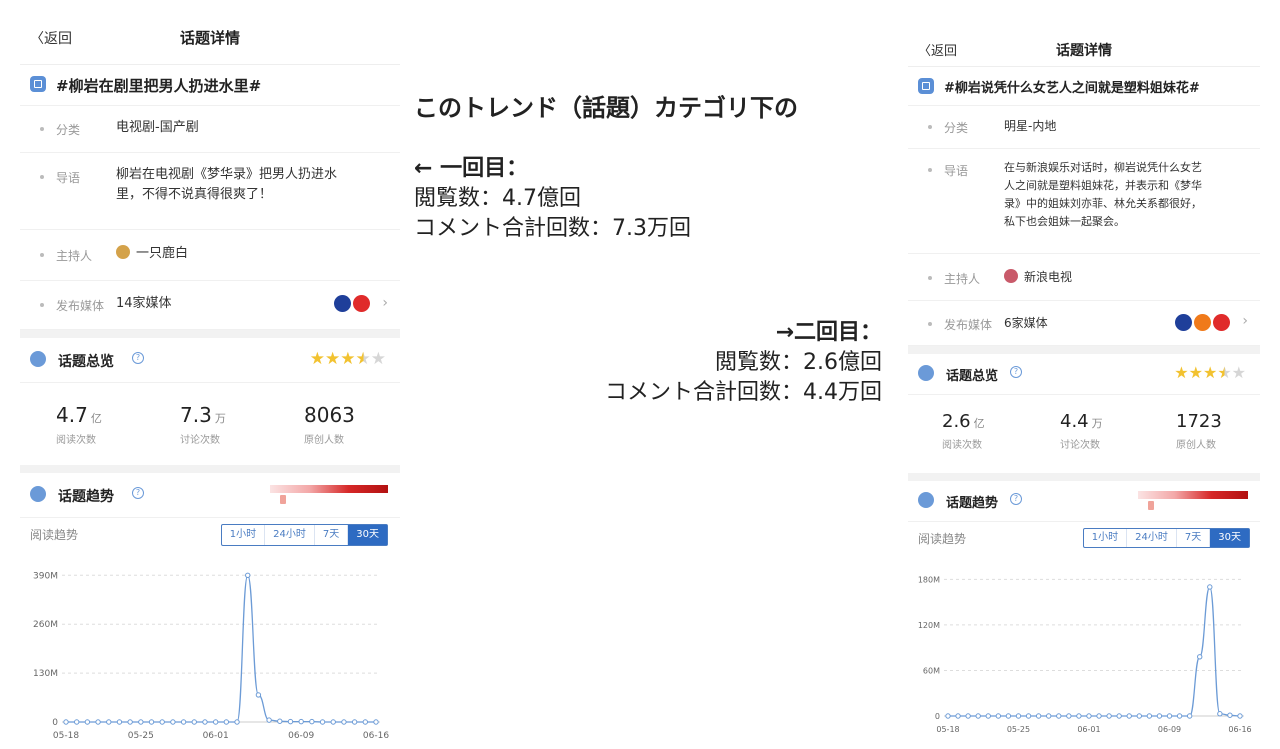  What do you see at coordinates (1151, 505) in the screenshot?
I see `heat-marker-icon` at bounding box center [1151, 505].